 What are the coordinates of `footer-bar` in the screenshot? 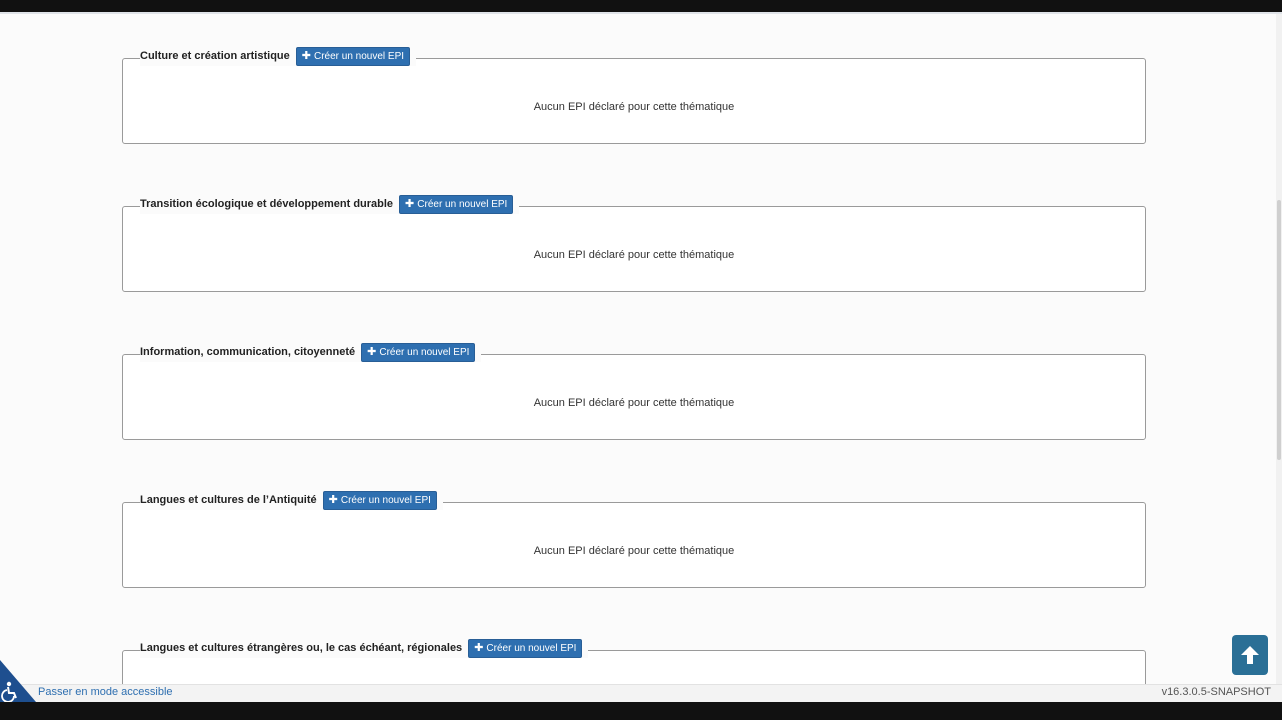 It's located at (641, 693).